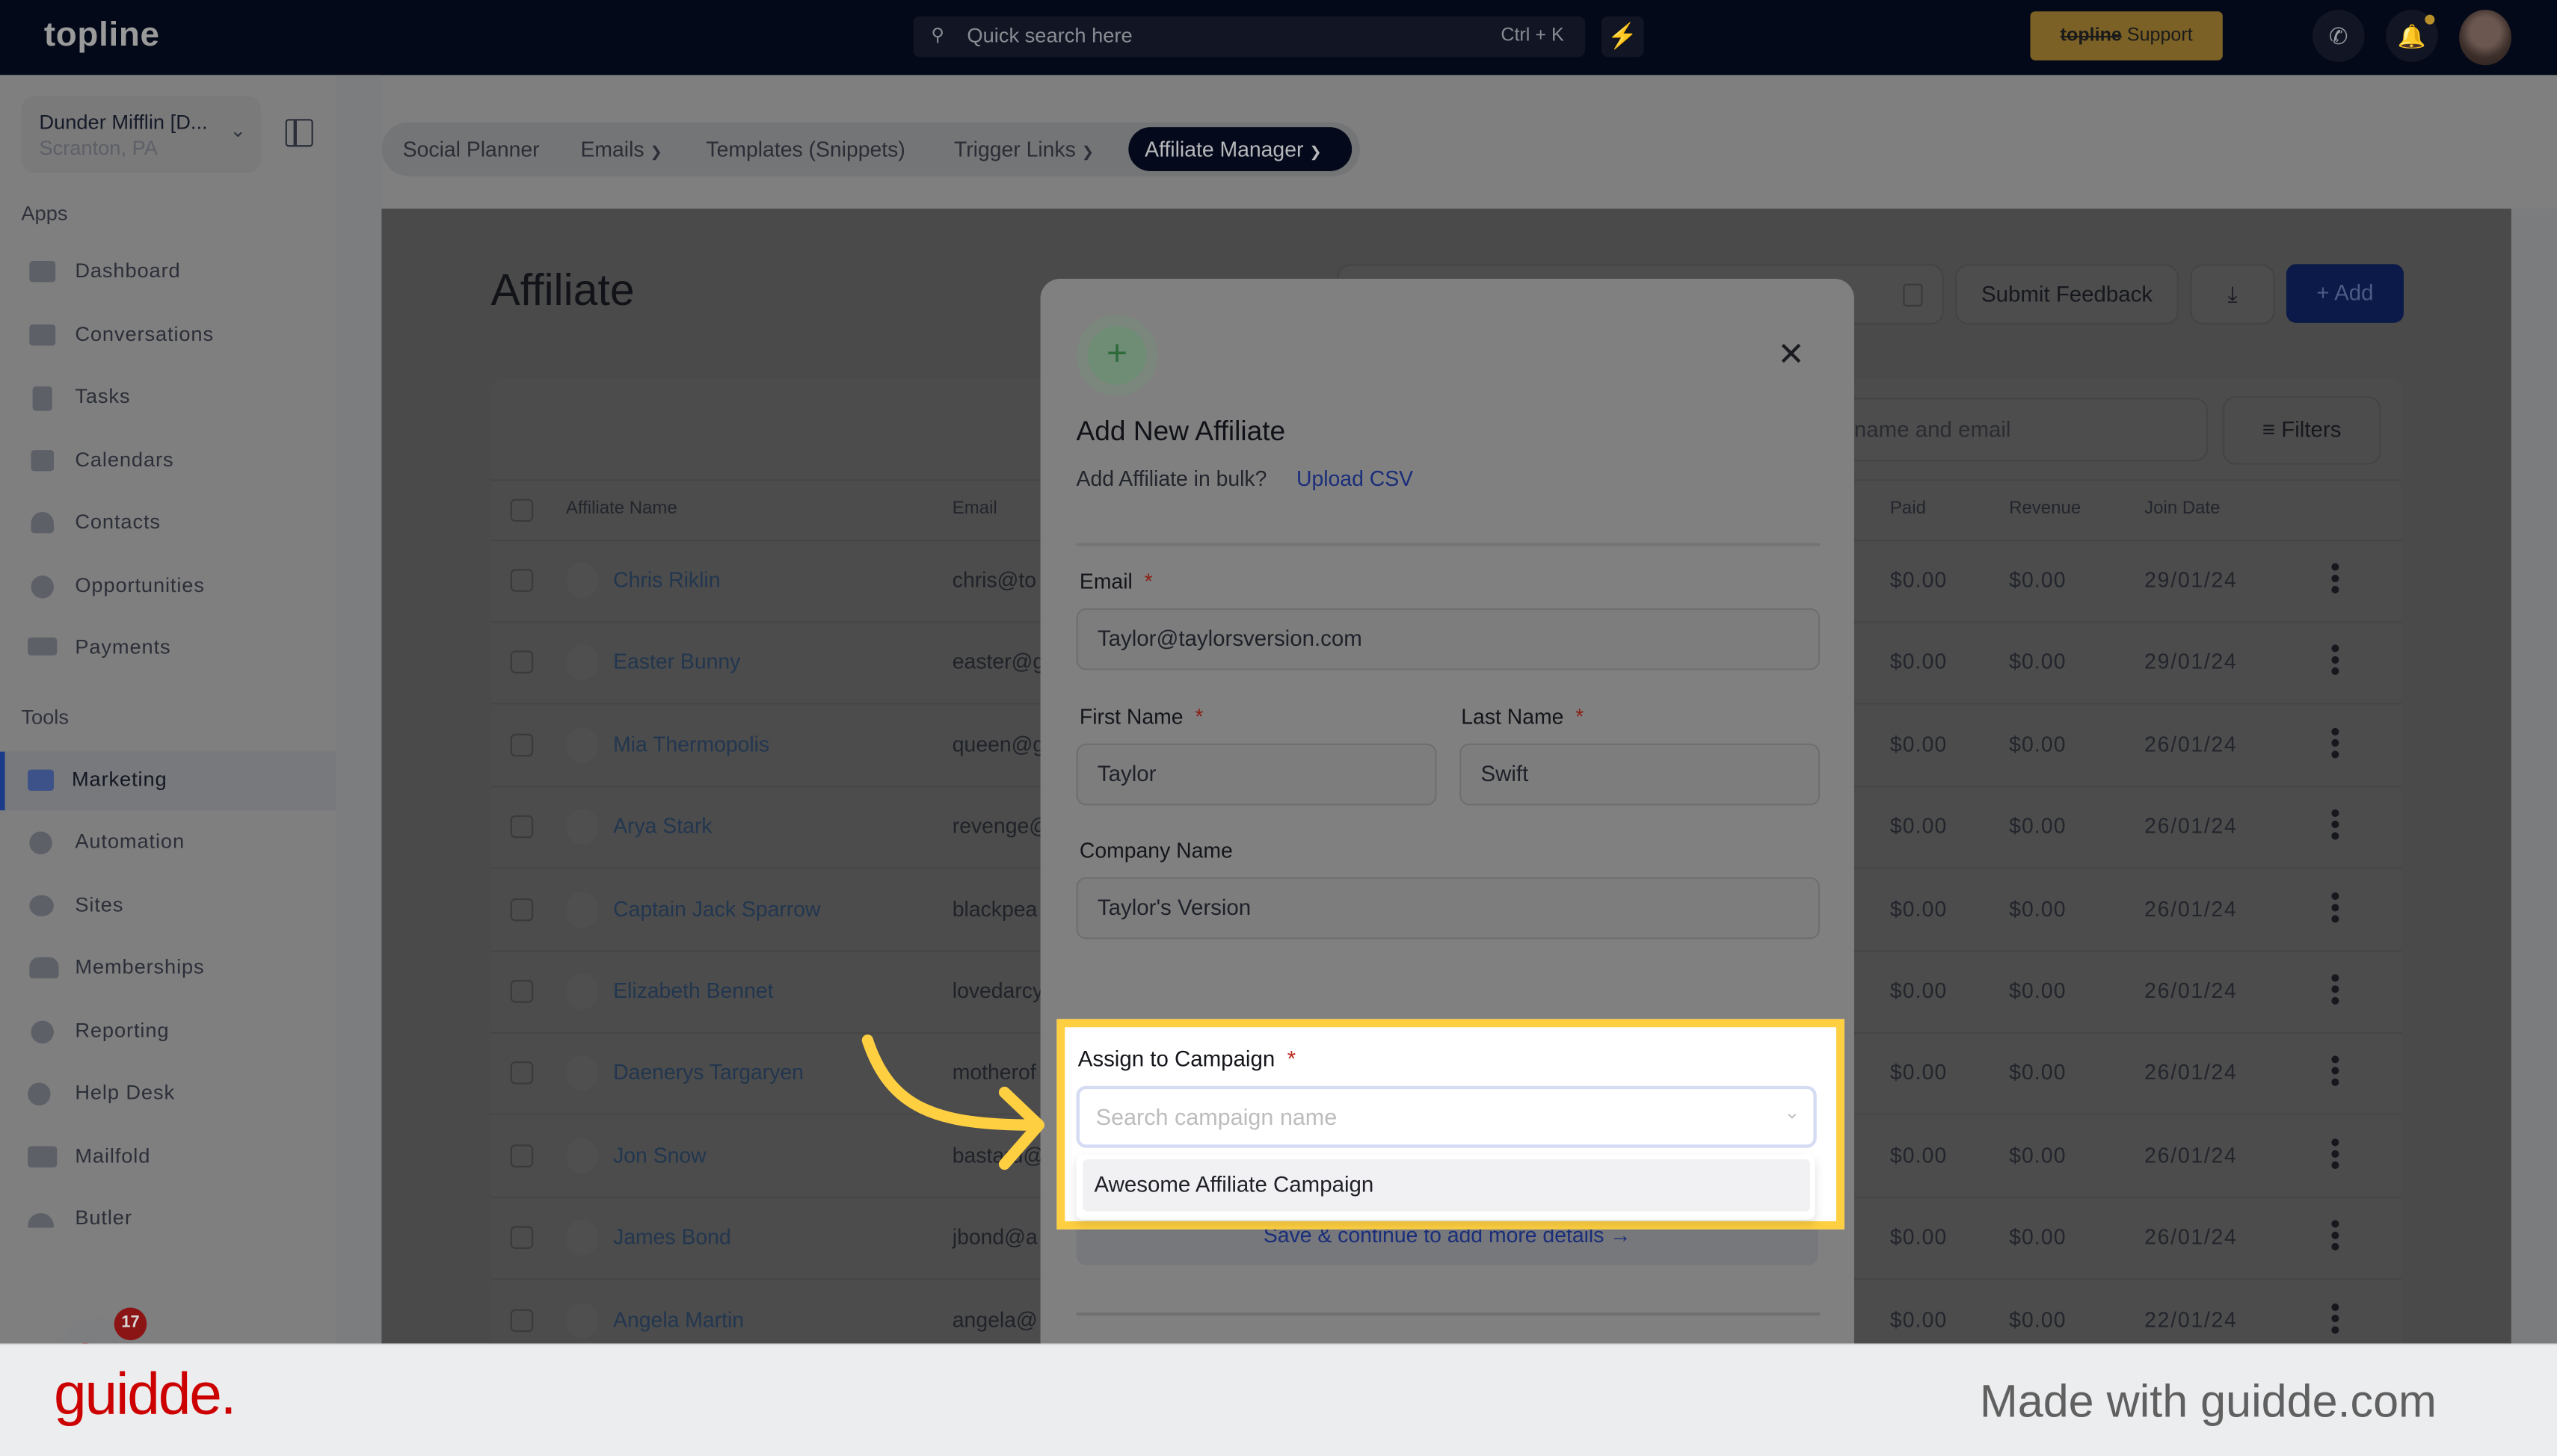 The image size is (2557, 1456). Describe the element at coordinates (676, 662) in the screenshot. I see `affiliate-name-link: Easter Bunny` at that location.